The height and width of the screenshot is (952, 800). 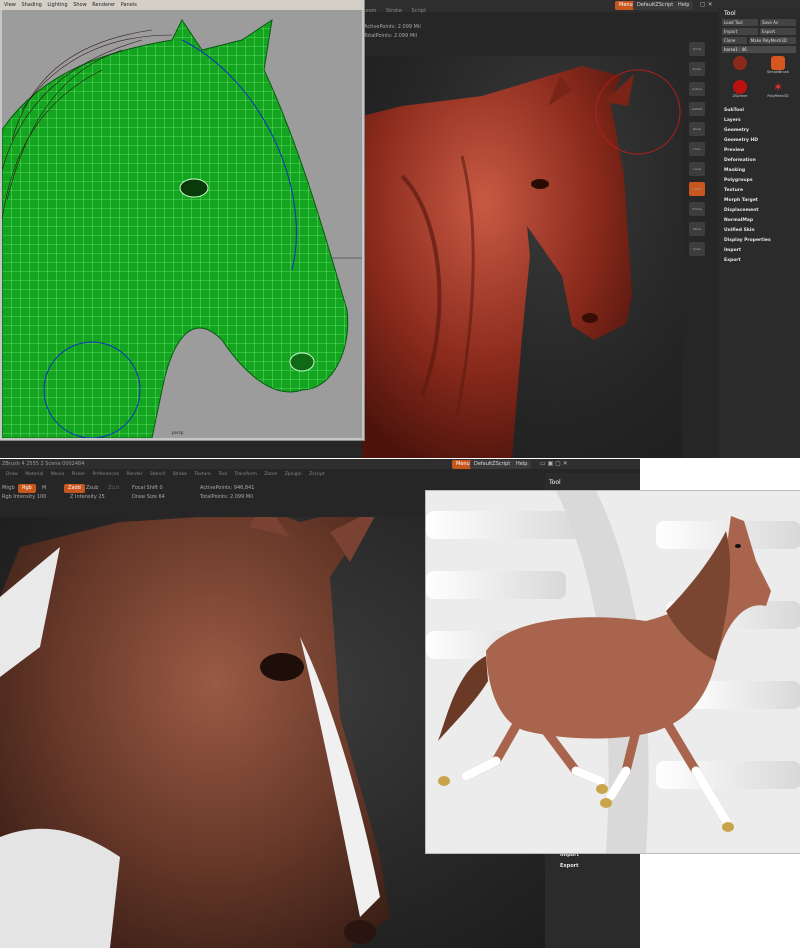 I want to click on menu-import: Import, so click(x=762, y=251).